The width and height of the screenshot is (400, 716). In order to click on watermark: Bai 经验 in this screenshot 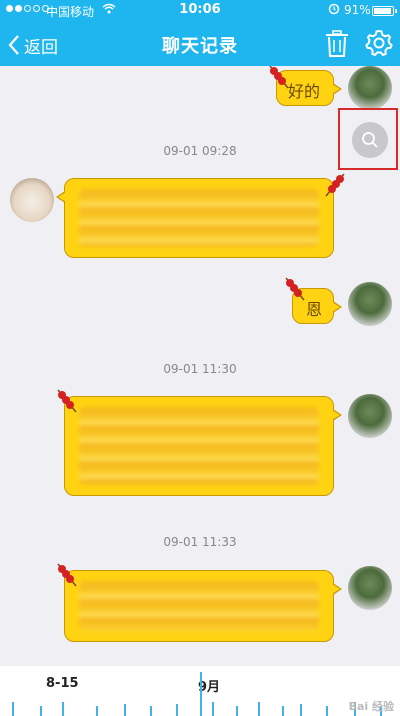, I will do `click(371, 706)`.